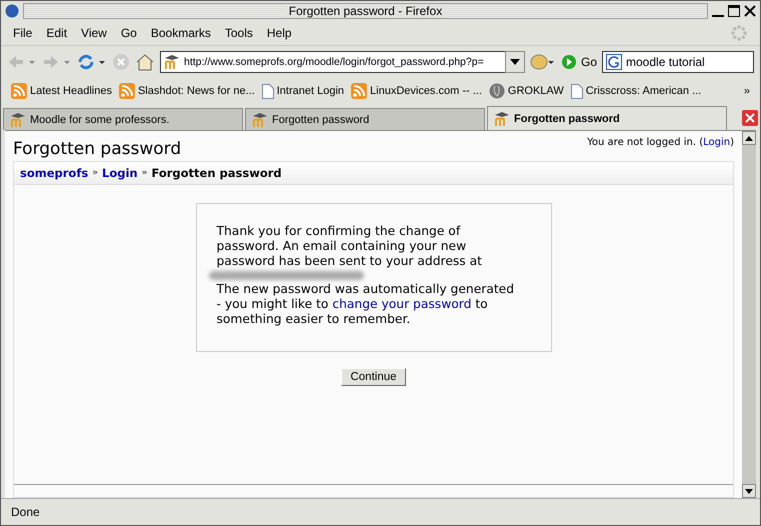 The height and width of the screenshot is (526, 761). I want to click on confirmation-text: Thank you for confirming the change of password. An email containing your new password has been sent to your address at, so click(349, 246).